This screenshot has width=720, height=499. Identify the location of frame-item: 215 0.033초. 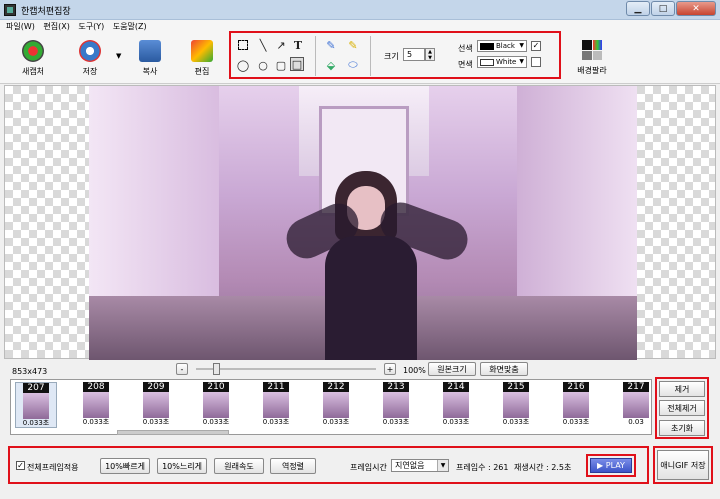
(516, 405).